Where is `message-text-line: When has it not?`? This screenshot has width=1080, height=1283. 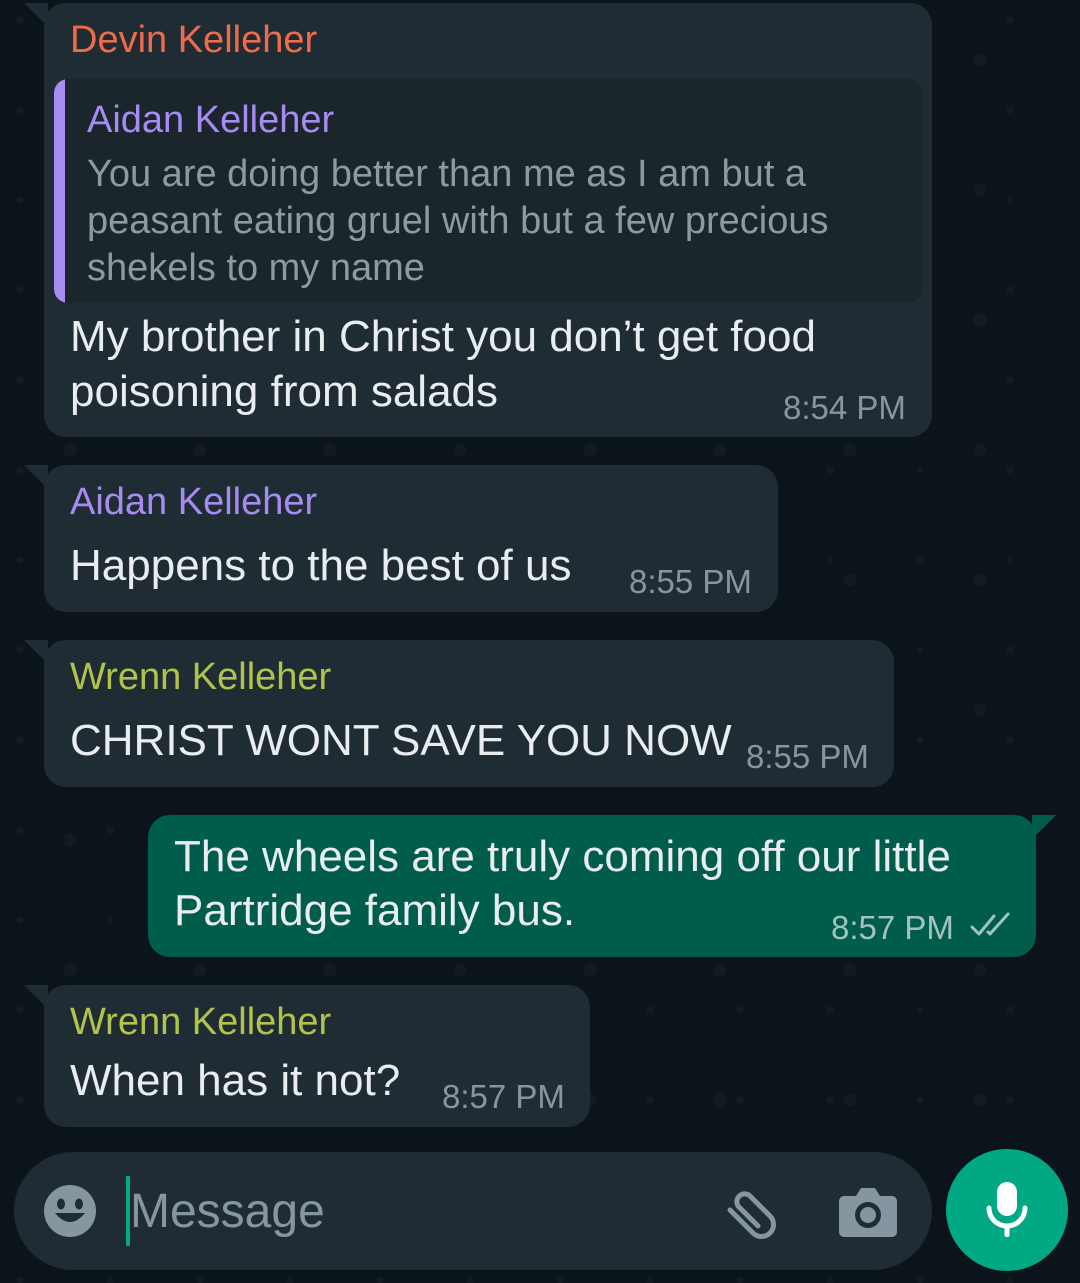 message-text-line: When has it not? is located at coordinates (235, 1080).